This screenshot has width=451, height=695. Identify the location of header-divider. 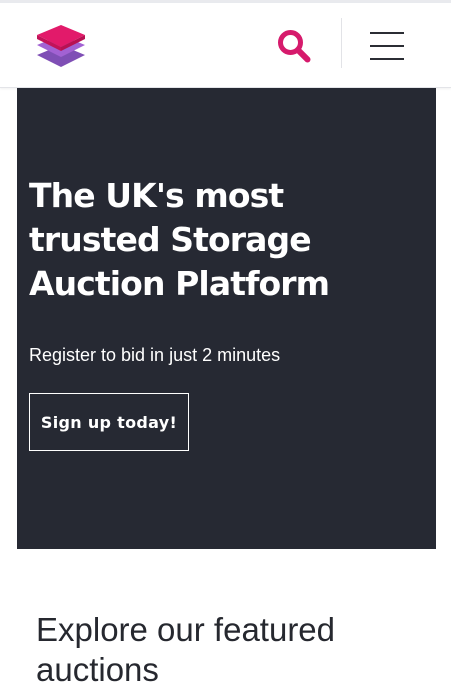
(341, 43).